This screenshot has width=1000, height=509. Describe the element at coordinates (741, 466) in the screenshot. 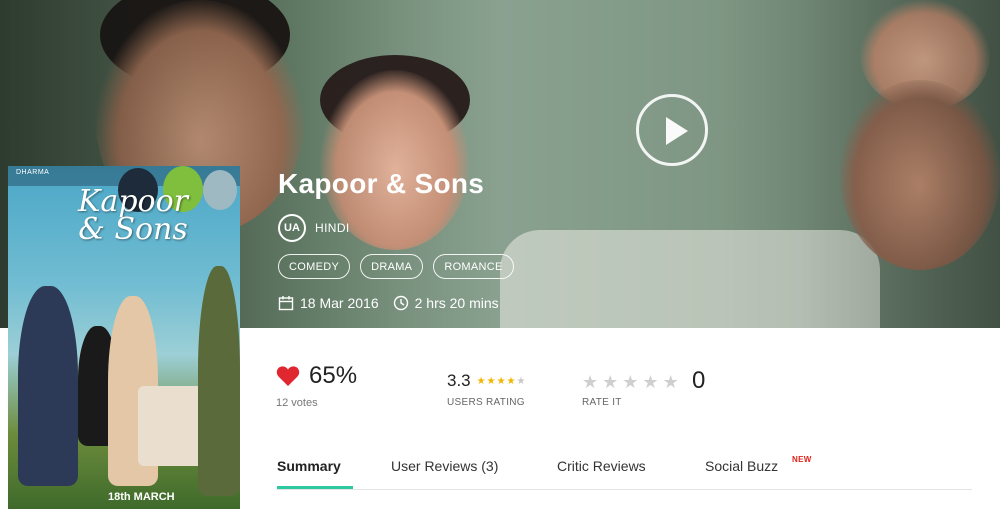

I see `tab-social-buzz: Social Buzz` at that location.